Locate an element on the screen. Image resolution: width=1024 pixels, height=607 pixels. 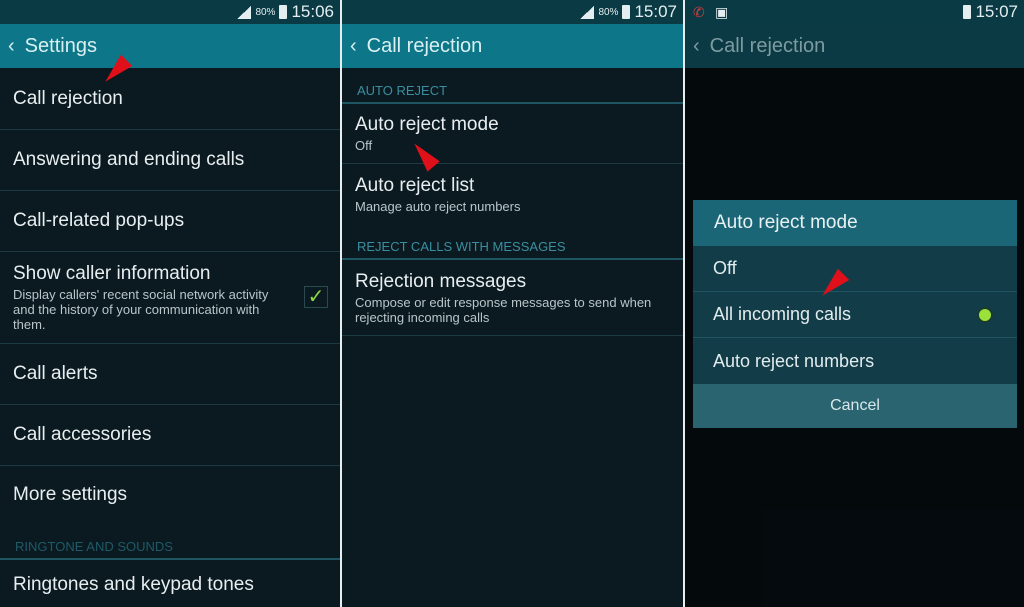
section-header: RINGTONE AND SOUNDS is located at coordinates (170, 542).